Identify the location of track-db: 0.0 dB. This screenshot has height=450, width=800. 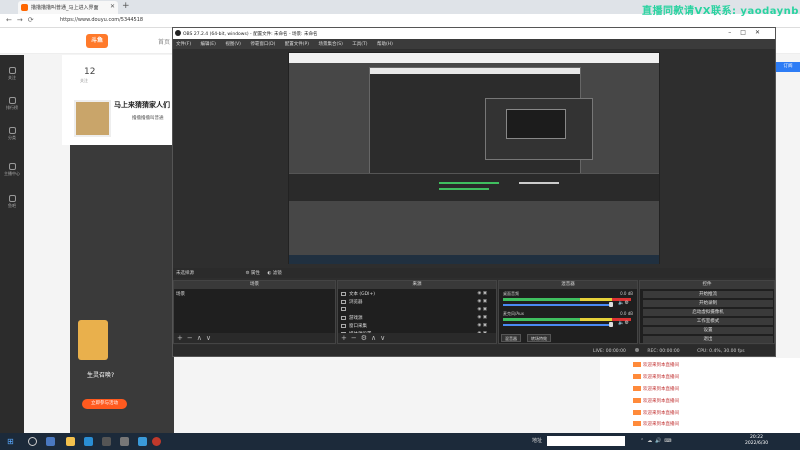
(626, 293).